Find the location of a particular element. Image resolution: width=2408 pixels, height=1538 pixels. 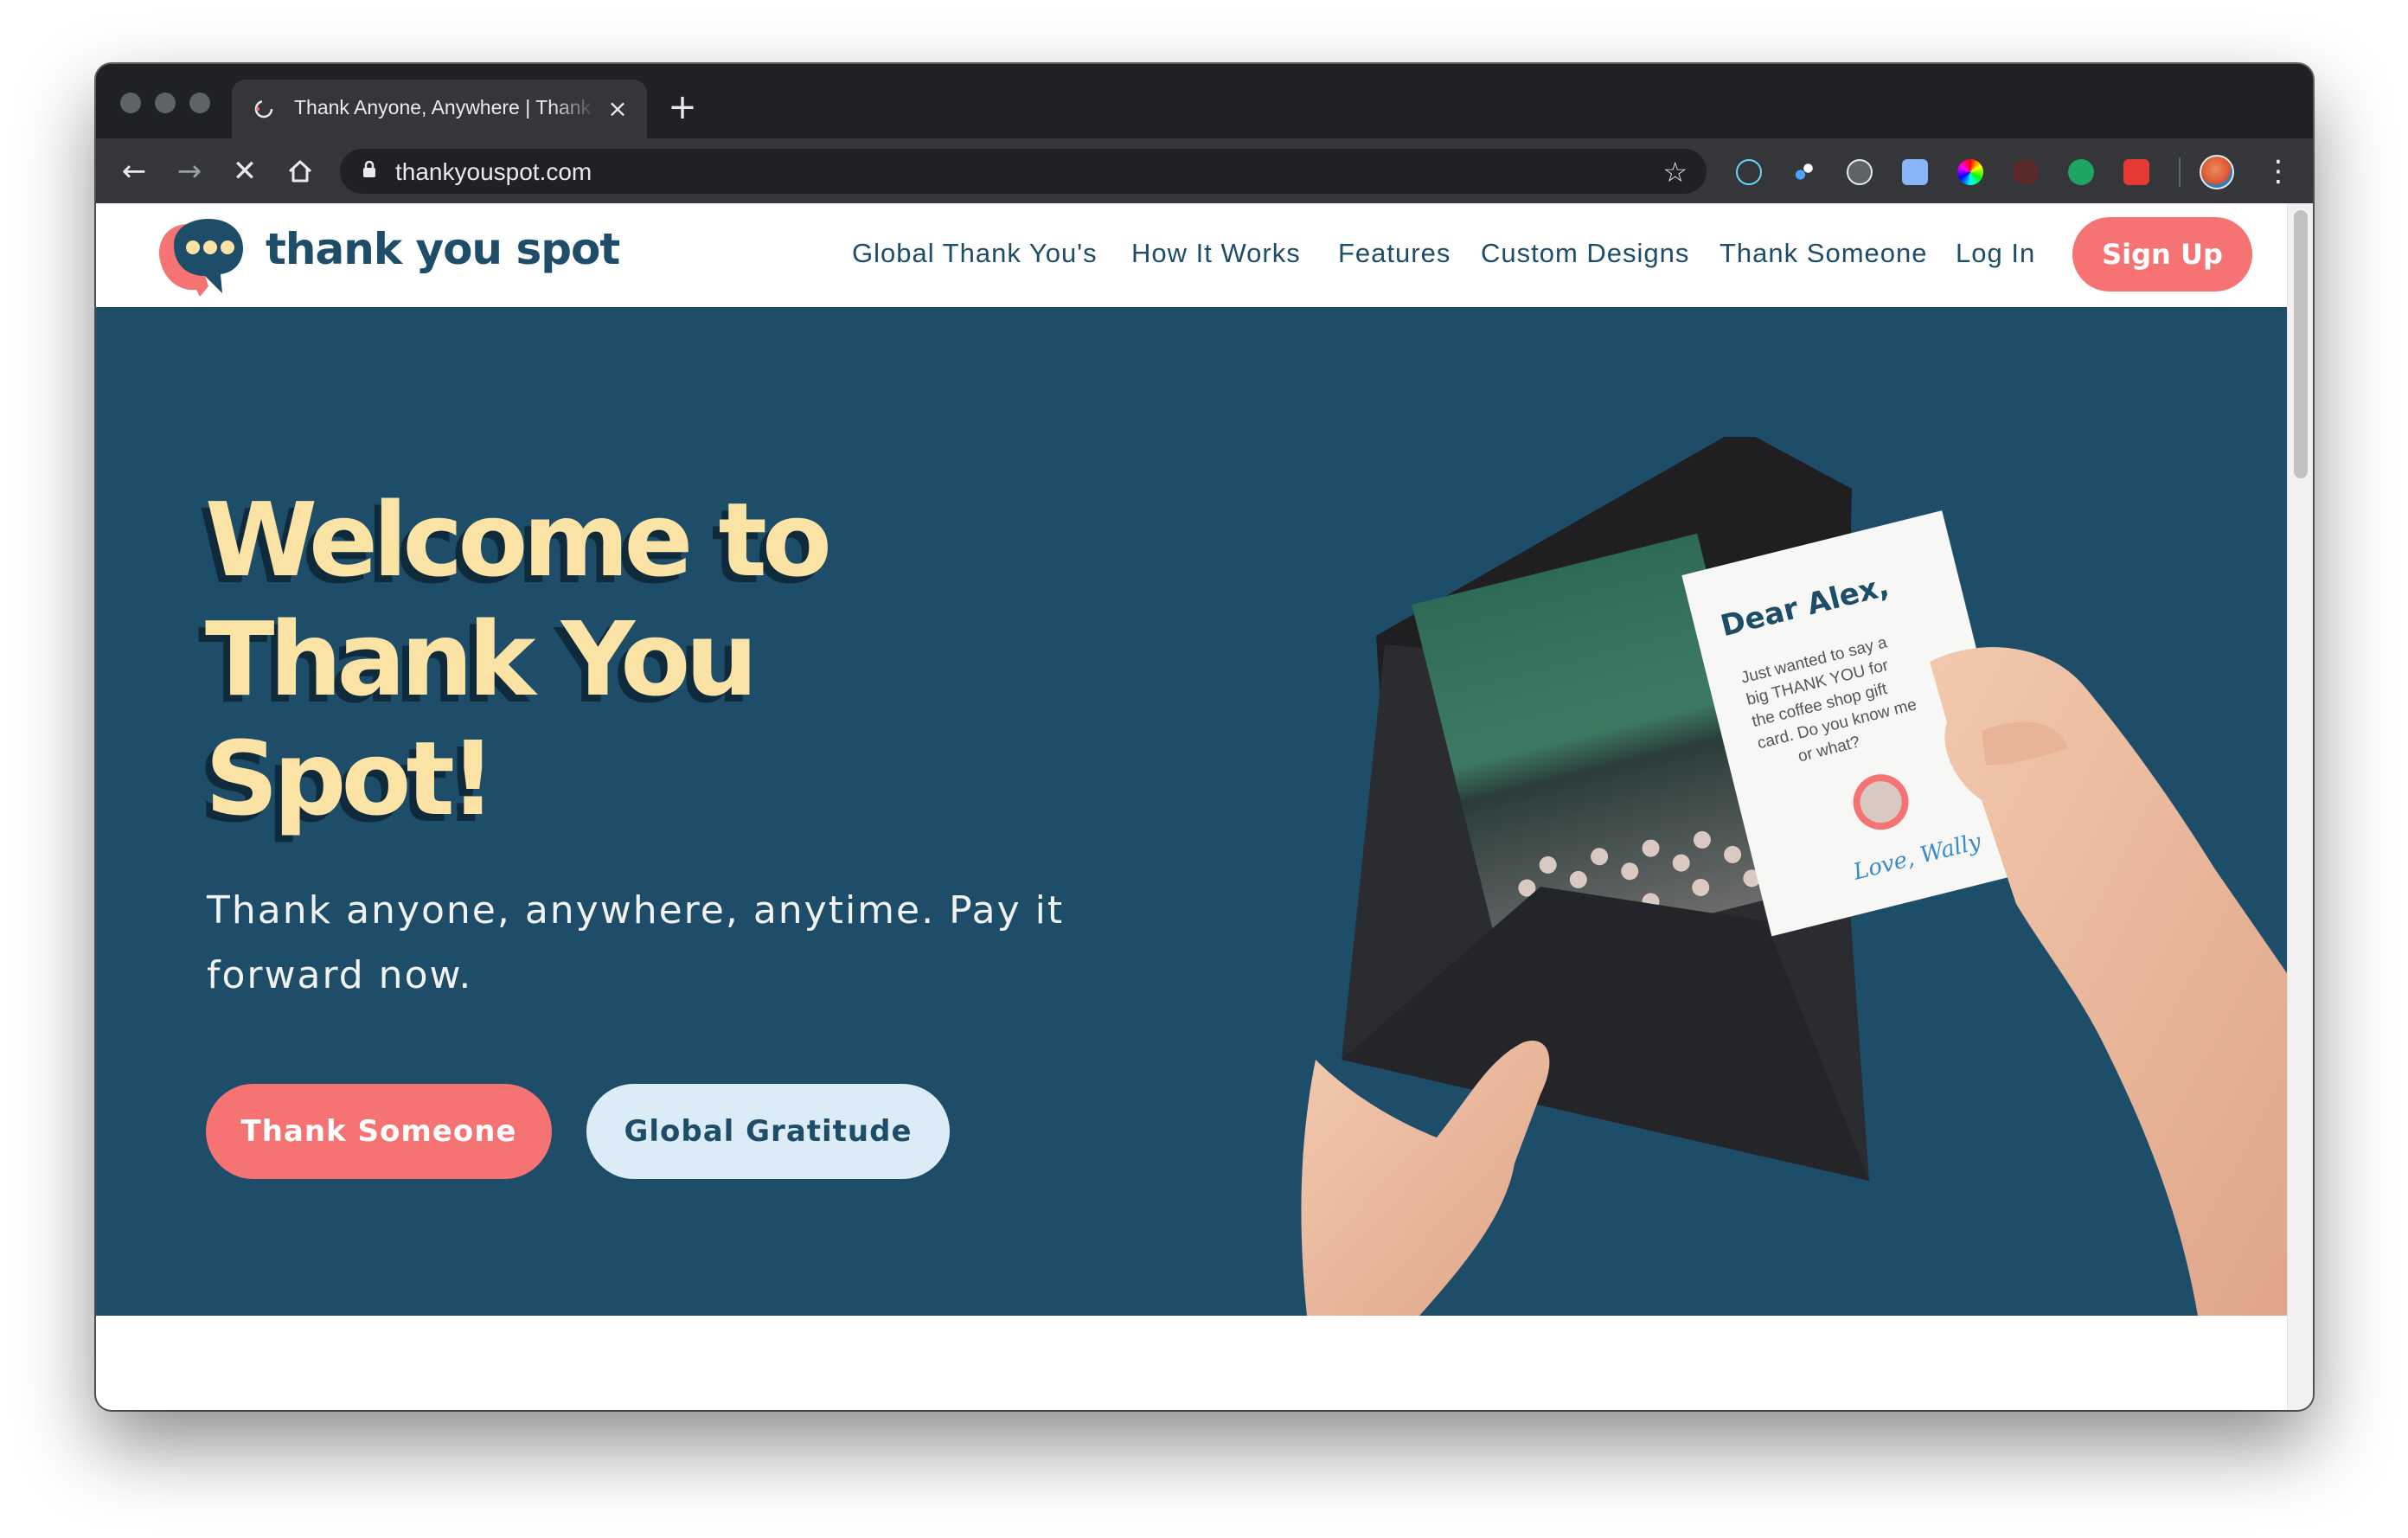

video-extension-icon is located at coordinates (2136, 172).